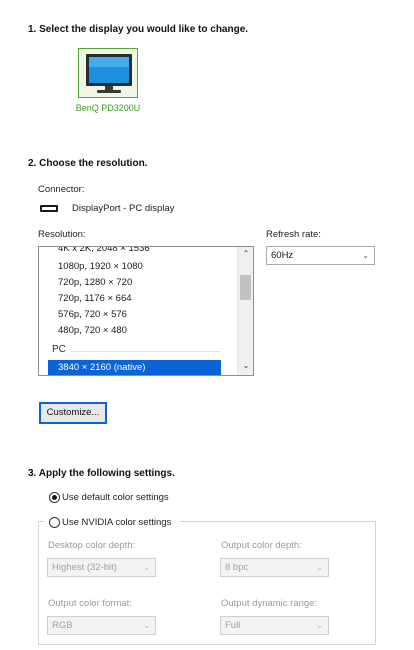 The width and height of the screenshot is (414, 650). I want to click on radio-default-color, so click(54, 497).